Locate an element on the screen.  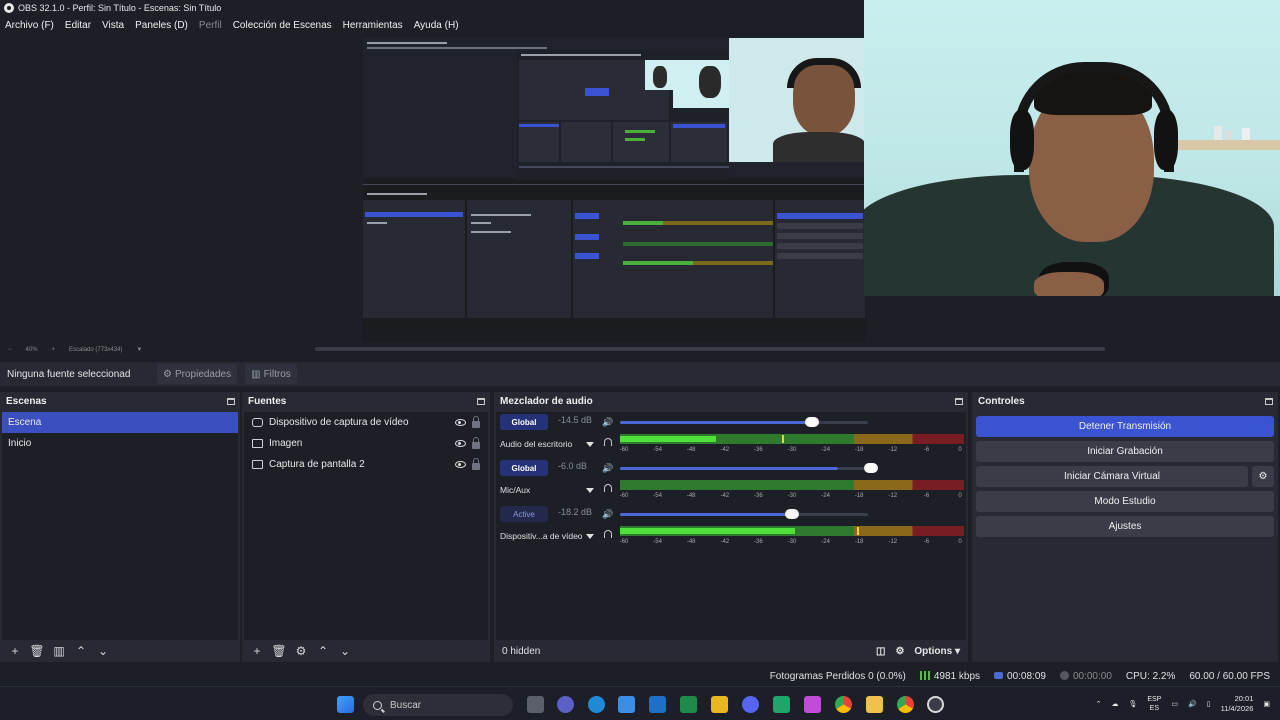
settings-button: Ajustes is located at coordinates (1125, 526).